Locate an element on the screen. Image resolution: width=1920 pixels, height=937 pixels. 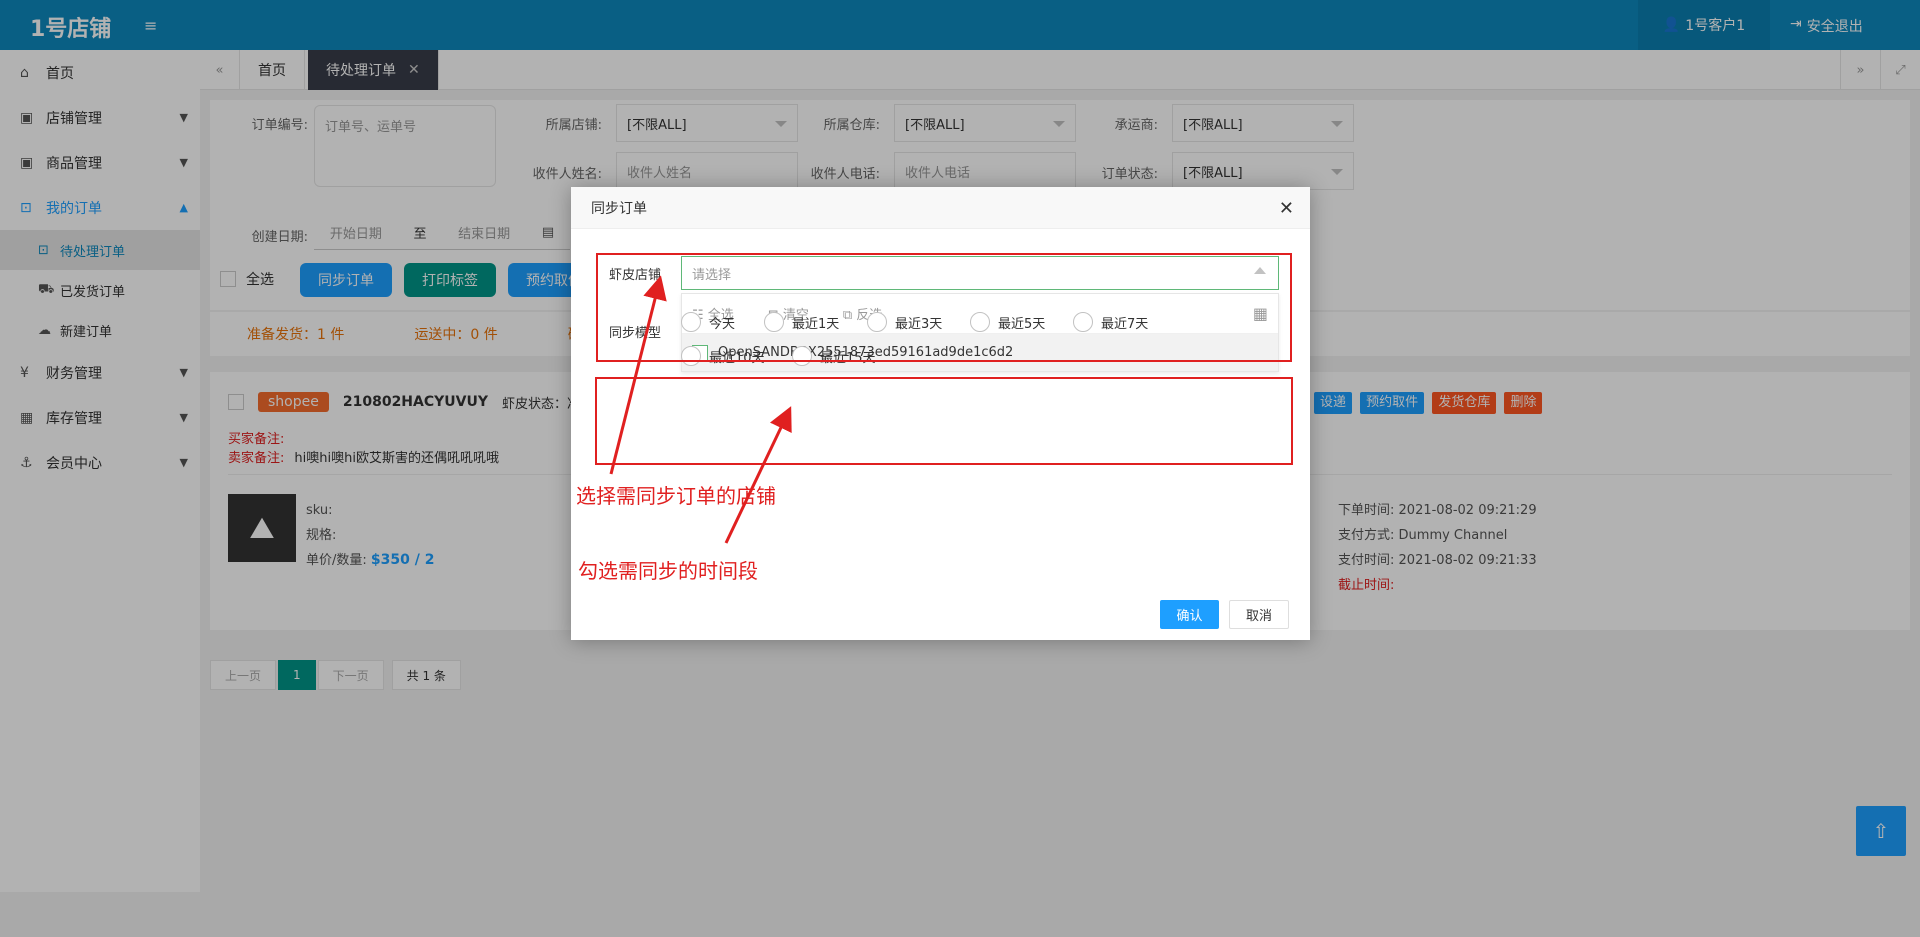
shop-annotation: 选择需同步订单的店铺 is located at coordinates (676, 496).